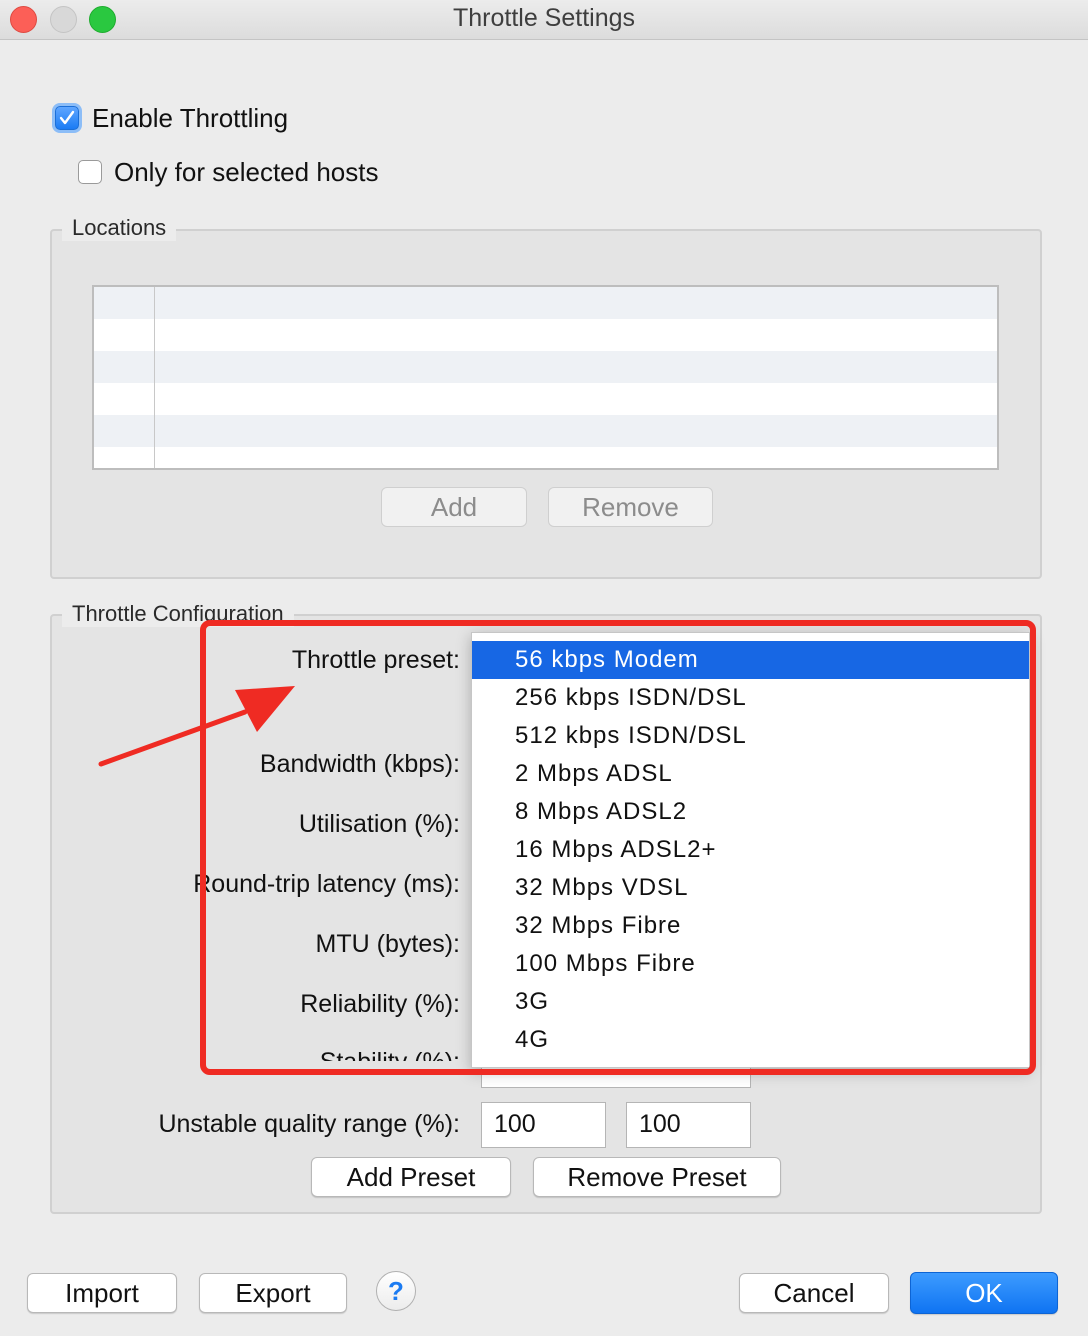 This screenshot has width=1088, height=1336. I want to click on preset-option: 16 Mbps ADSL2+, so click(750, 850).